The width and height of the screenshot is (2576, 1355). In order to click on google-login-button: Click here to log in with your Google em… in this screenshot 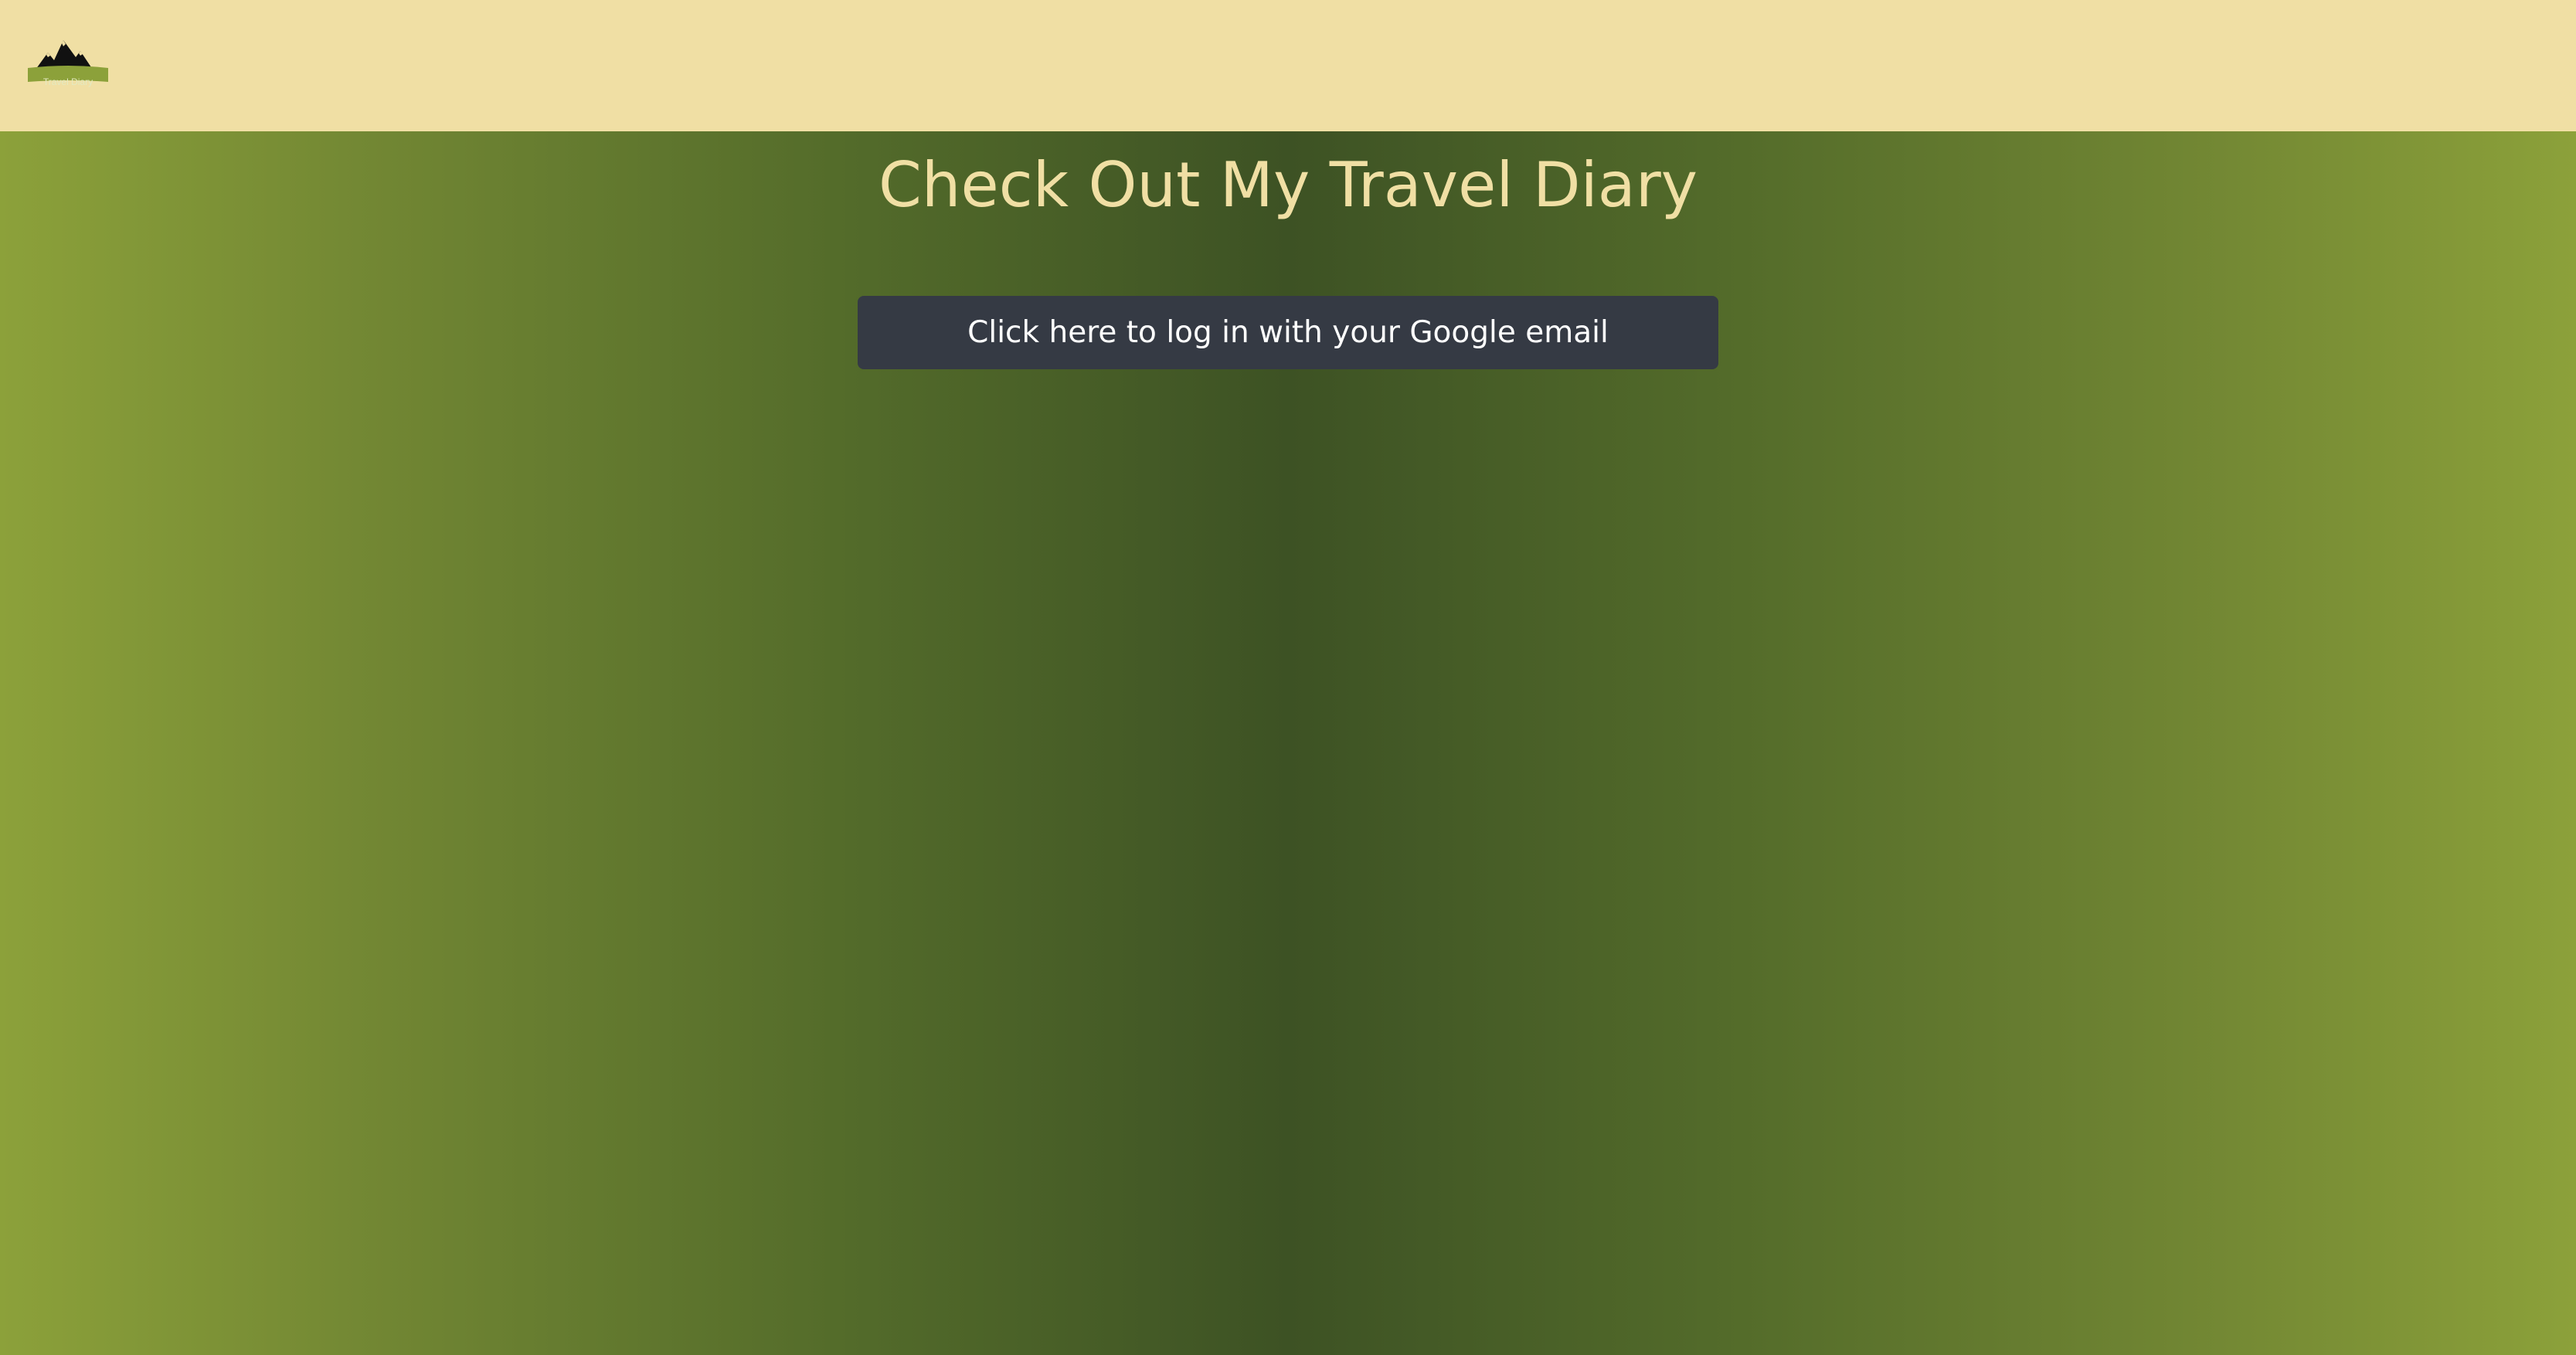, I will do `click(1288, 332)`.